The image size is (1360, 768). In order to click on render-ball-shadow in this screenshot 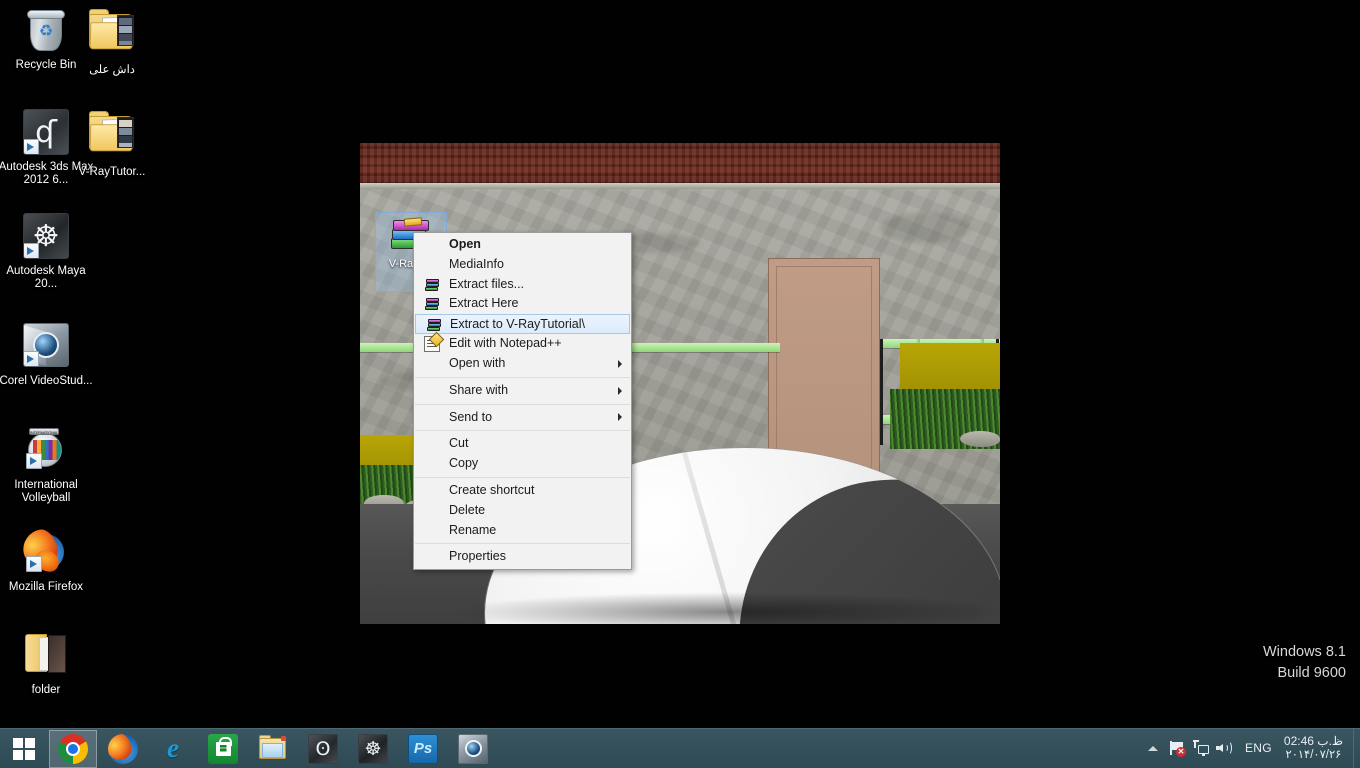, I will do `click(725, 608)`.